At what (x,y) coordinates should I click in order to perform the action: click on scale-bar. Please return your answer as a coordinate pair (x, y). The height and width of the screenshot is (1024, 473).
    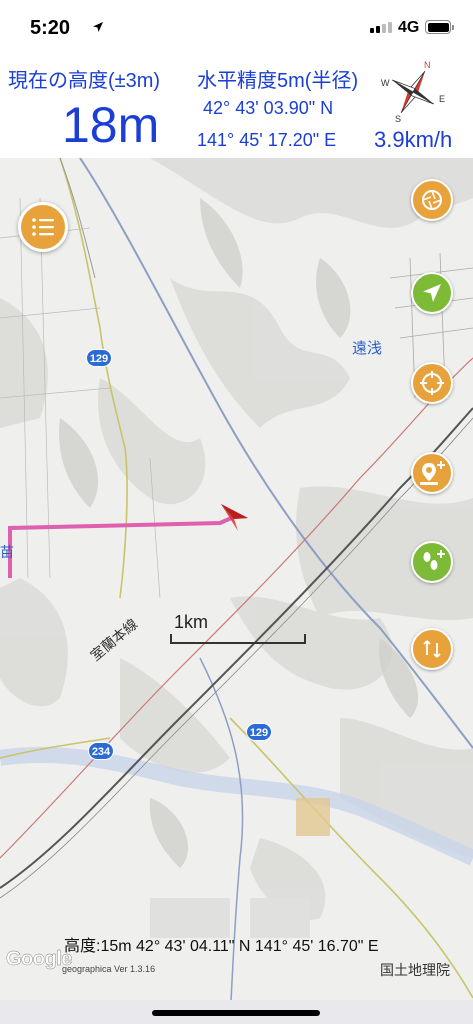
    Looking at the image, I should click on (238, 639).